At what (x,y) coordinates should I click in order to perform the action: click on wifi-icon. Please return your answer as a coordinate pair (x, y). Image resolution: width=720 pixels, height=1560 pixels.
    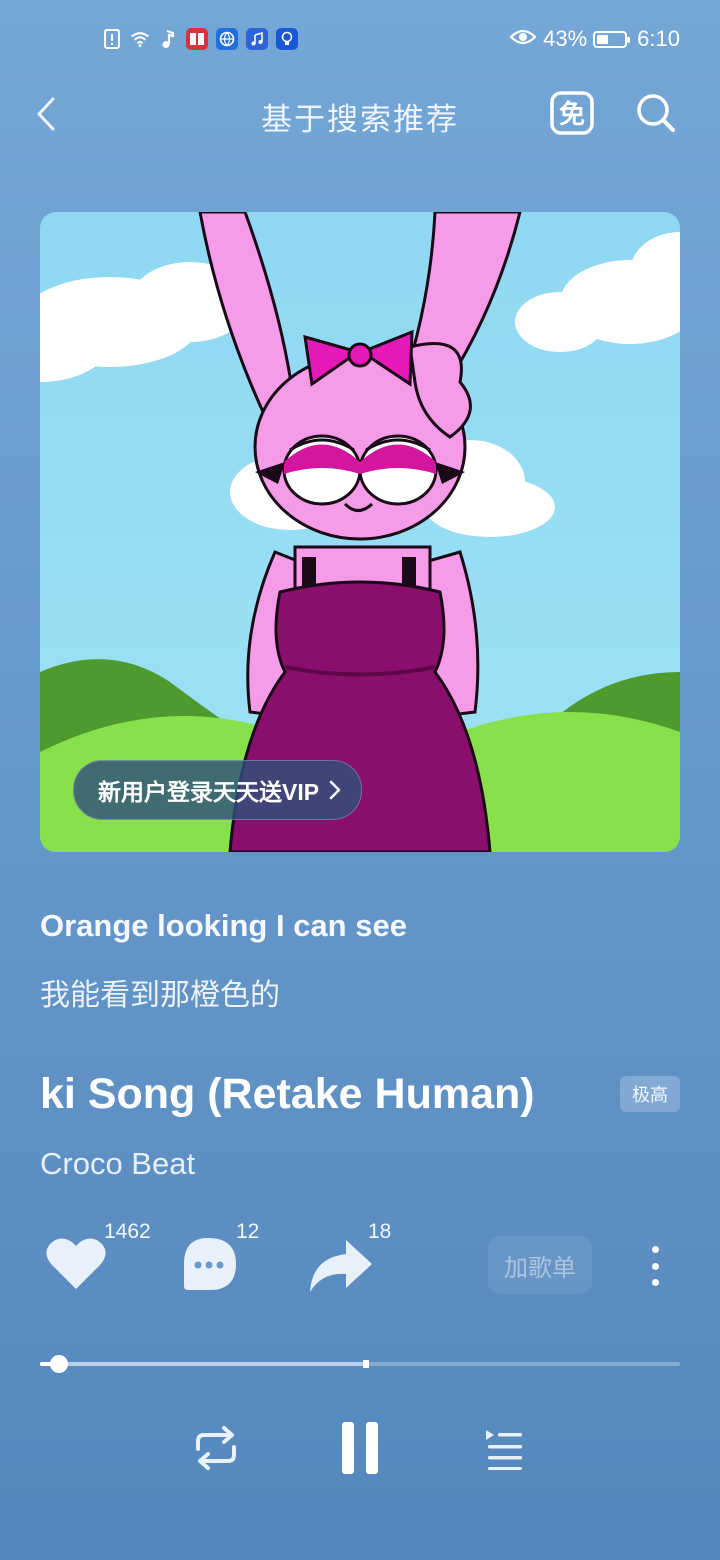
    Looking at the image, I should click on (140, 39).